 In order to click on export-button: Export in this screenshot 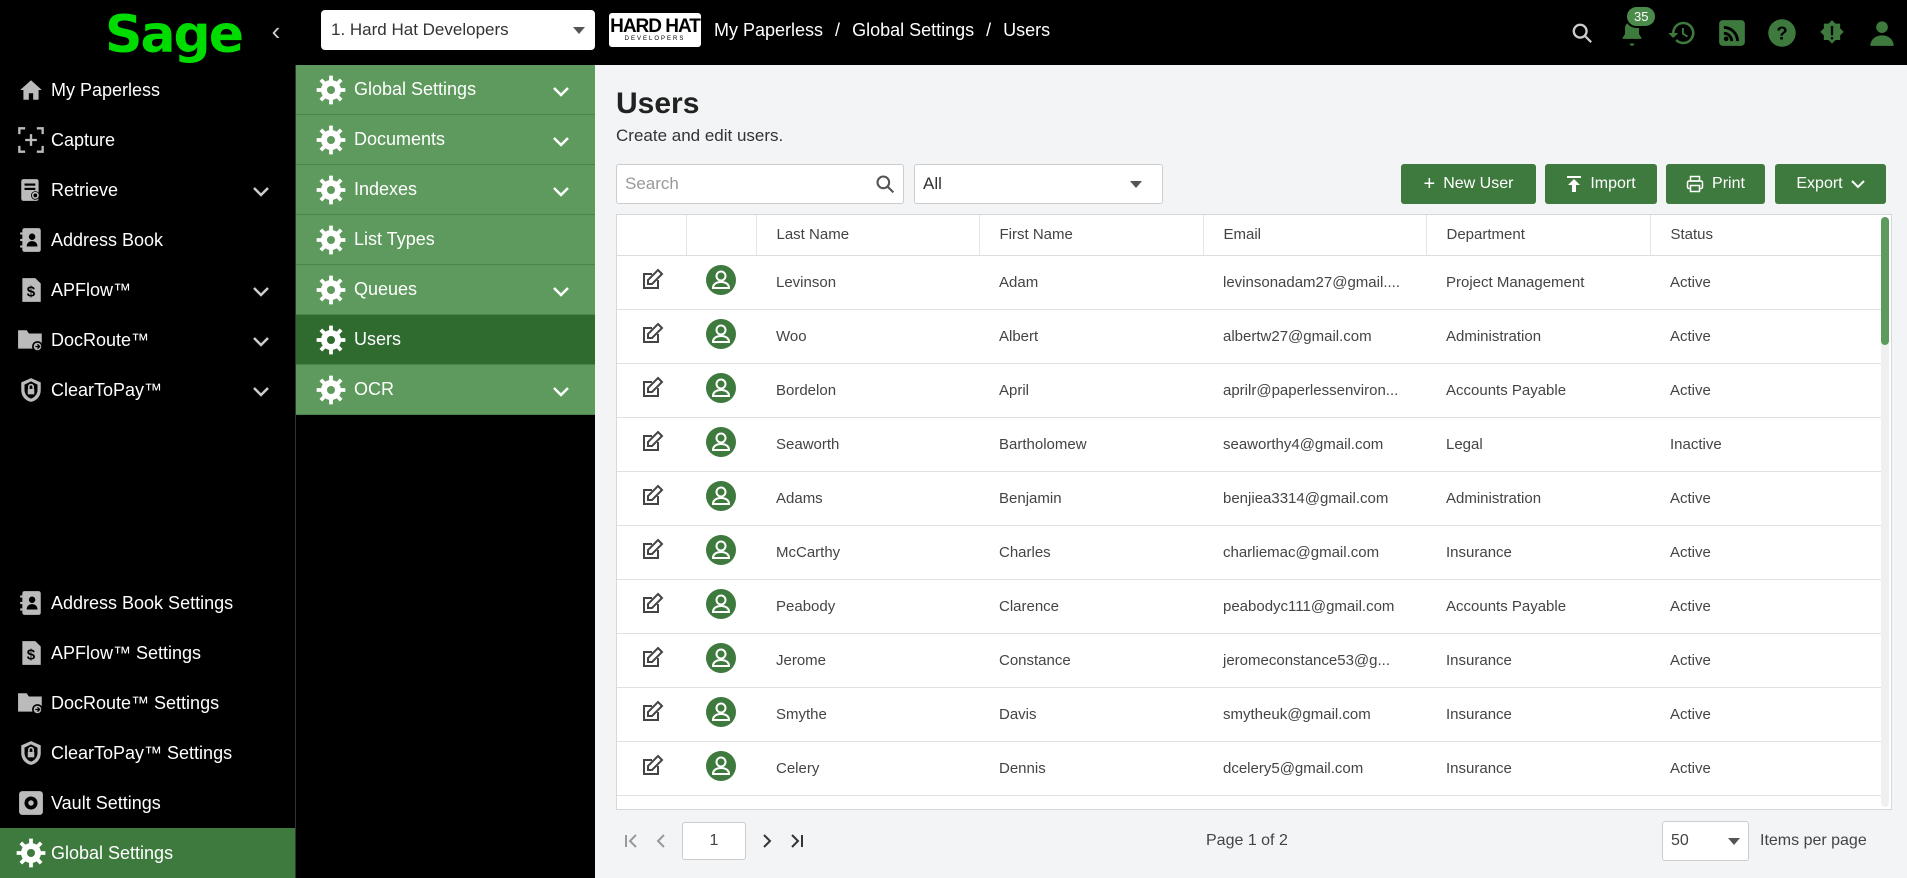, I will do `click(1830, 184)`.